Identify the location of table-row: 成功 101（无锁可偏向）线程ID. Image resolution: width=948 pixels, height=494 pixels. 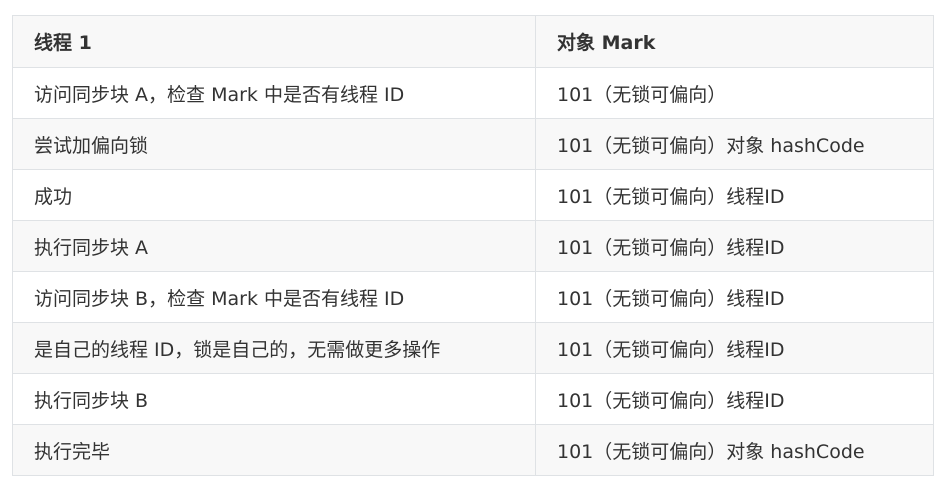
(473, 195).